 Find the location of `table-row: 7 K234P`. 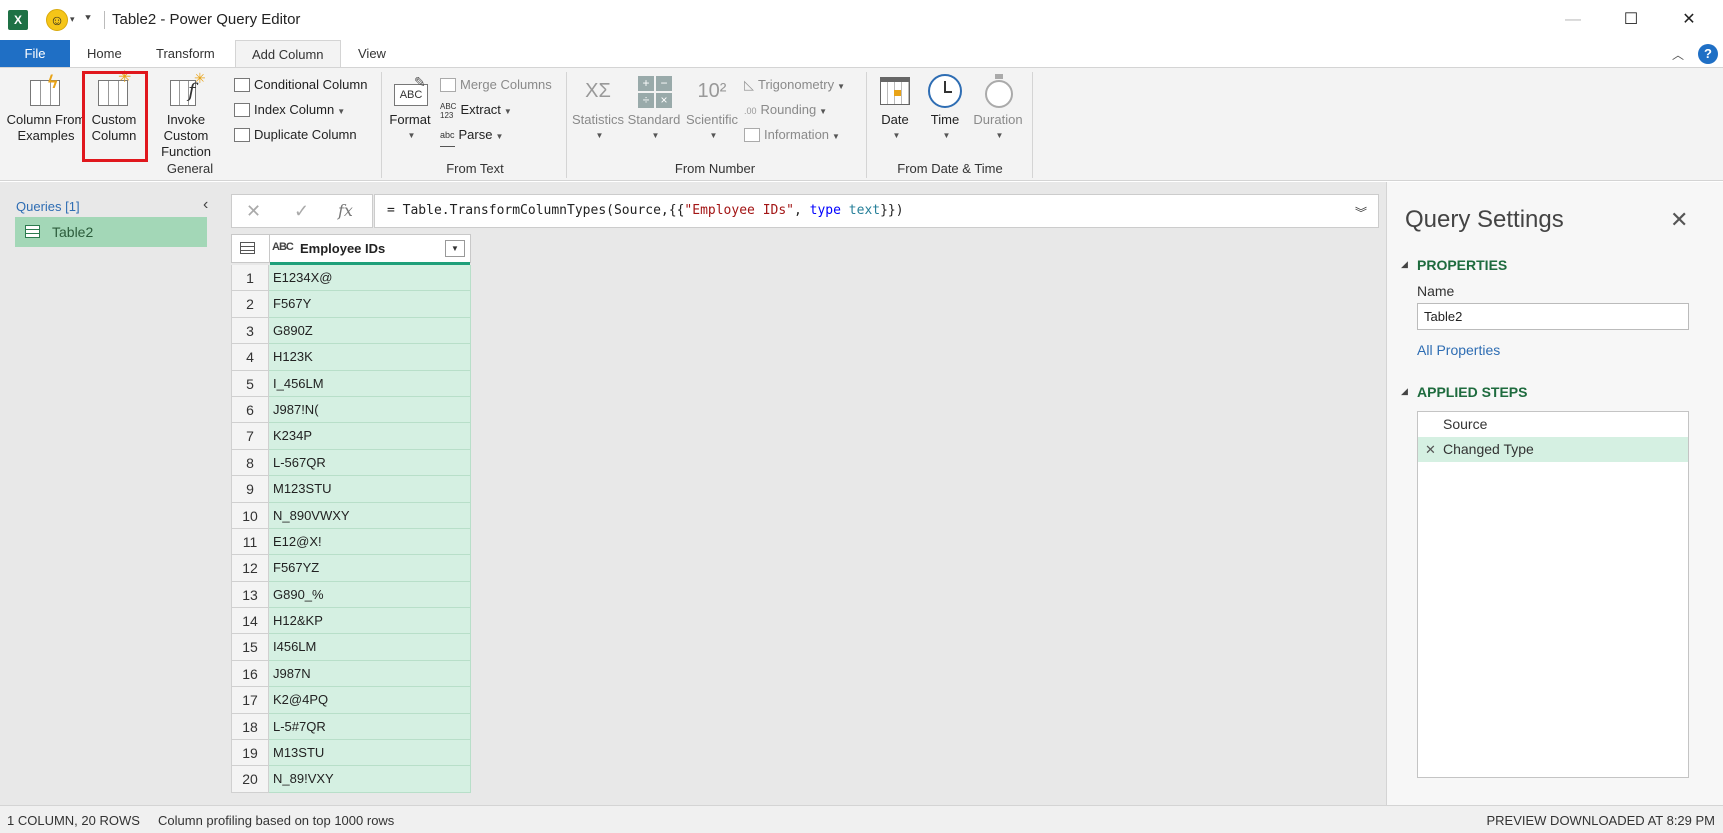

table-row: 7 K234P is located at coordinates (351, 436).